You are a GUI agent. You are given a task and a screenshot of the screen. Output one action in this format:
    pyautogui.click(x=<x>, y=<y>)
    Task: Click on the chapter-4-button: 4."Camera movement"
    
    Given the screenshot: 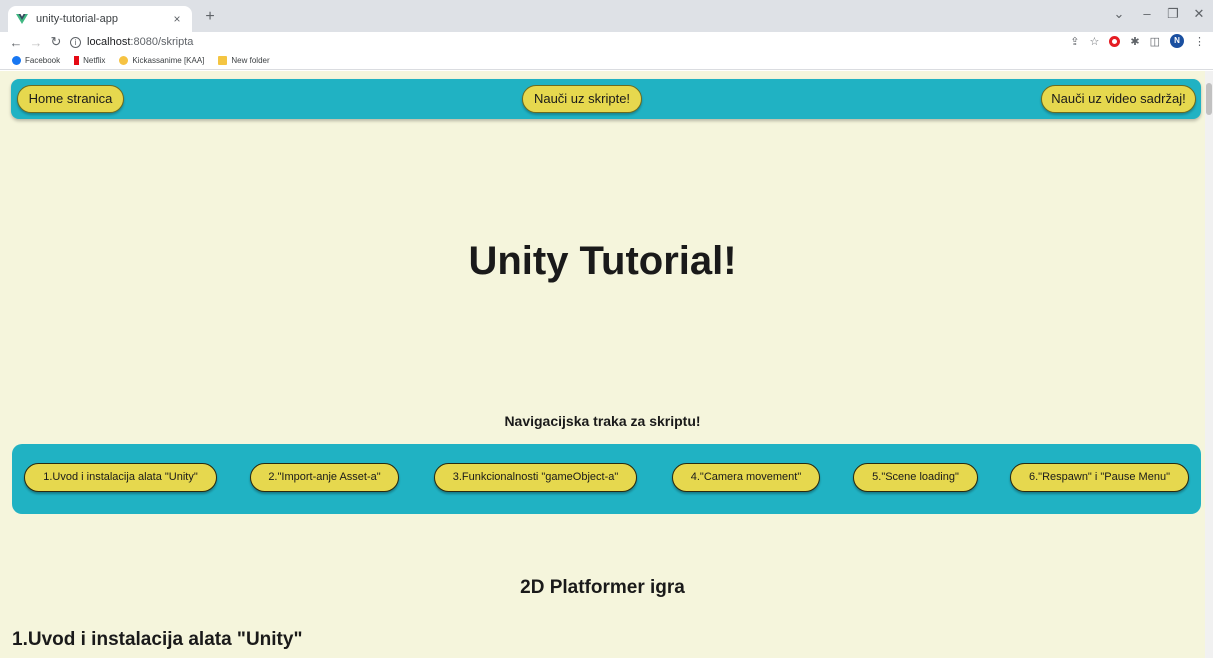 What is the action you would take?
    pyautogui.click(x=746, y=477)
    